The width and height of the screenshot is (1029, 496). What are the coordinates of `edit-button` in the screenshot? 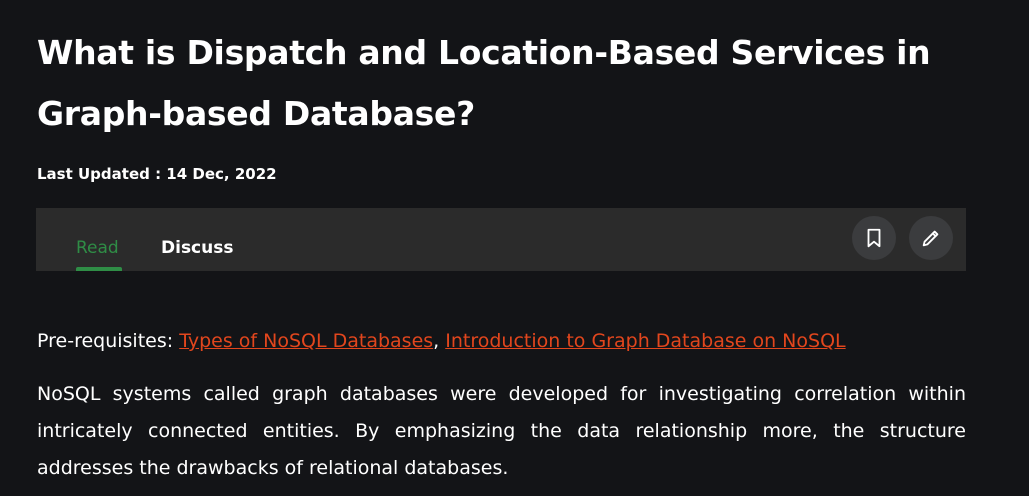 It's located at (931, 238).